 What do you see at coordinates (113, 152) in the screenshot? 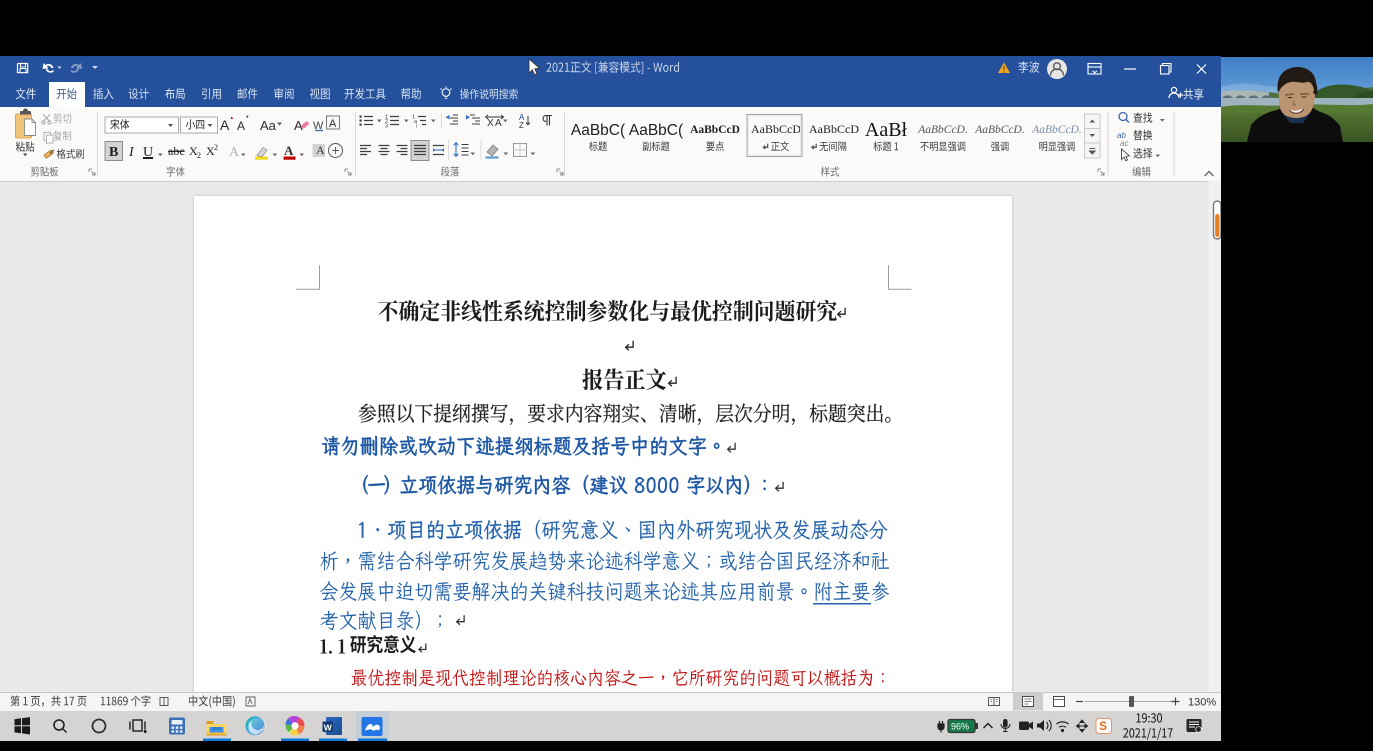
I see `svg-text: B` at bounding box center [113, 152].